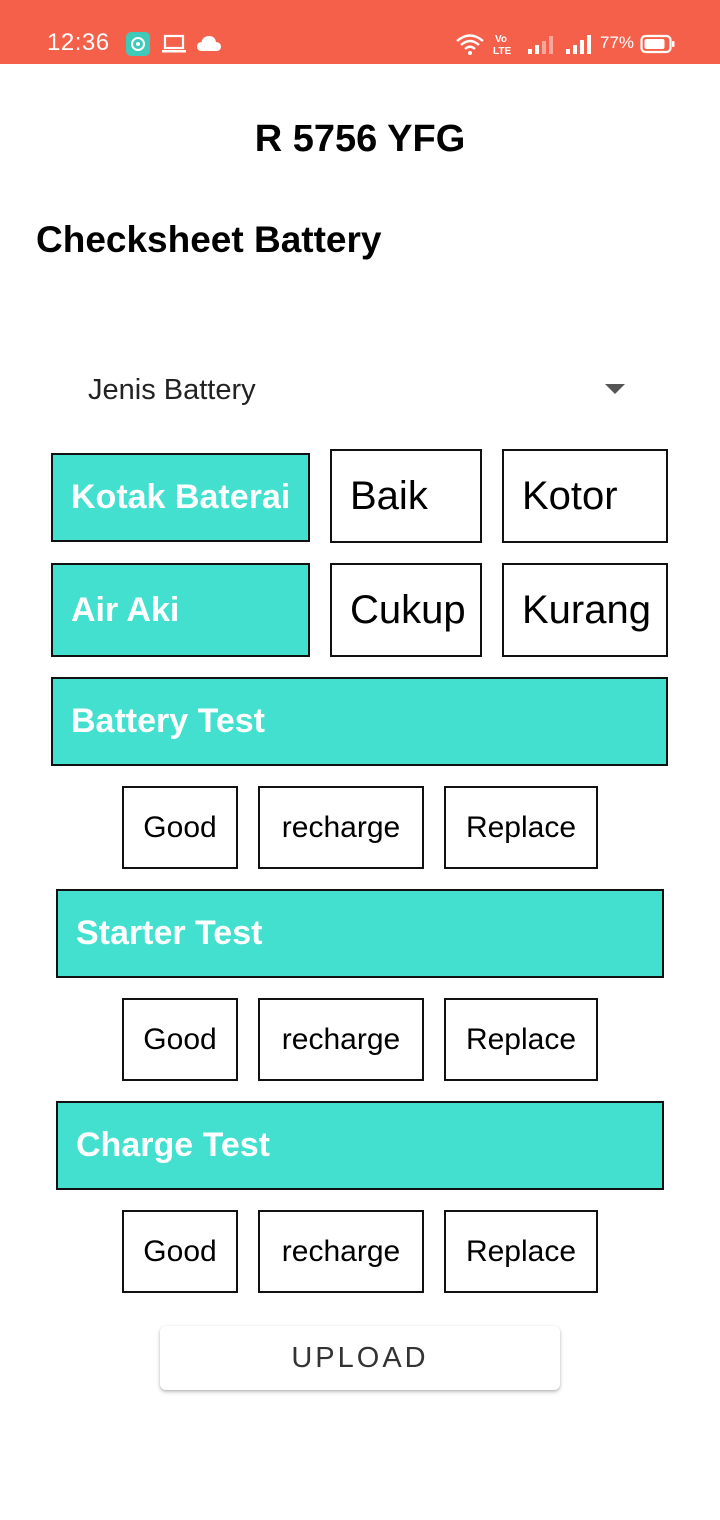 The image size is (720, 1520). What do you see at coordinates (209, 239) in the screenshot?
I see `page-title: Checksheet Battery` at bounding box center [209, 239].